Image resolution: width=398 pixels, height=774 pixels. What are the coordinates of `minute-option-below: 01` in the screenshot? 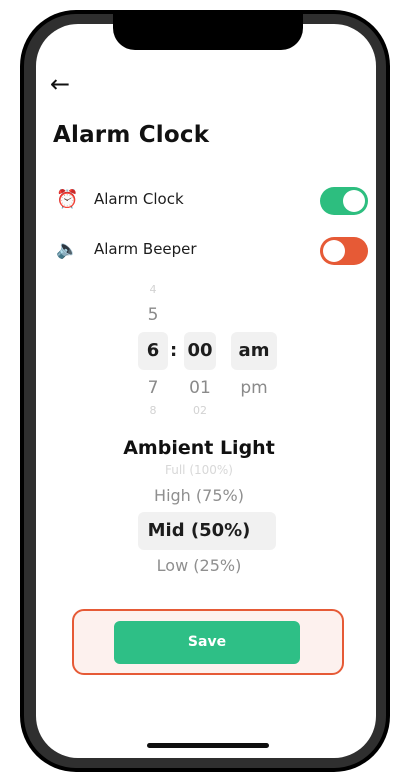 It's located at (200, 388).